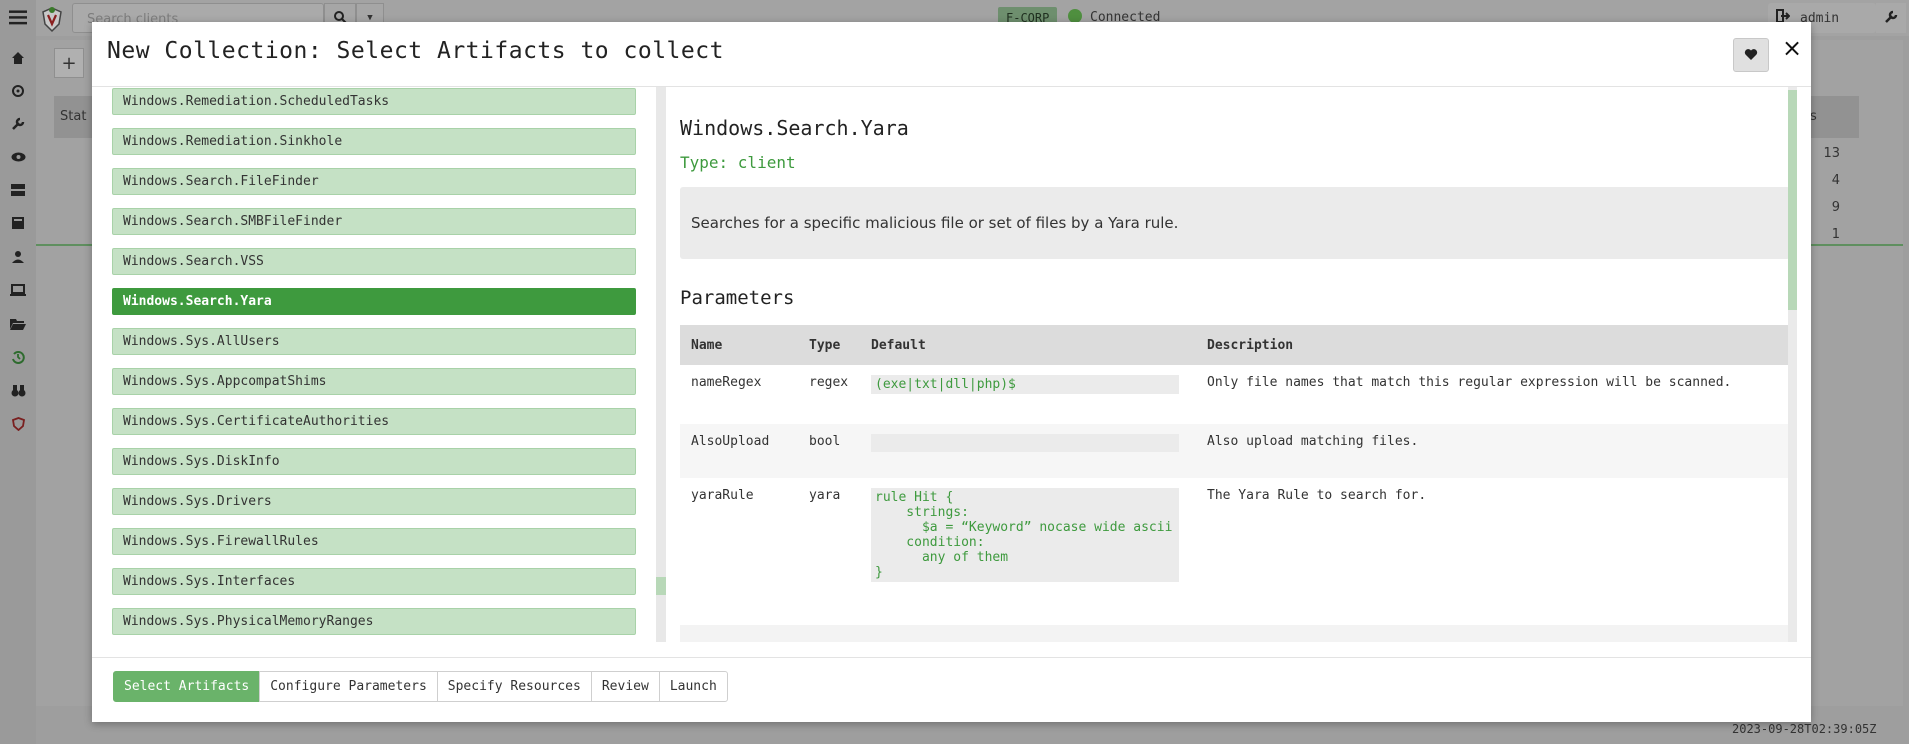 Image resolution: width=1909 pixels, height=744 pixels. Describe the element at coordinates (738, 162) in the screenshot. I see `artifact-type: Type: client` at that location.